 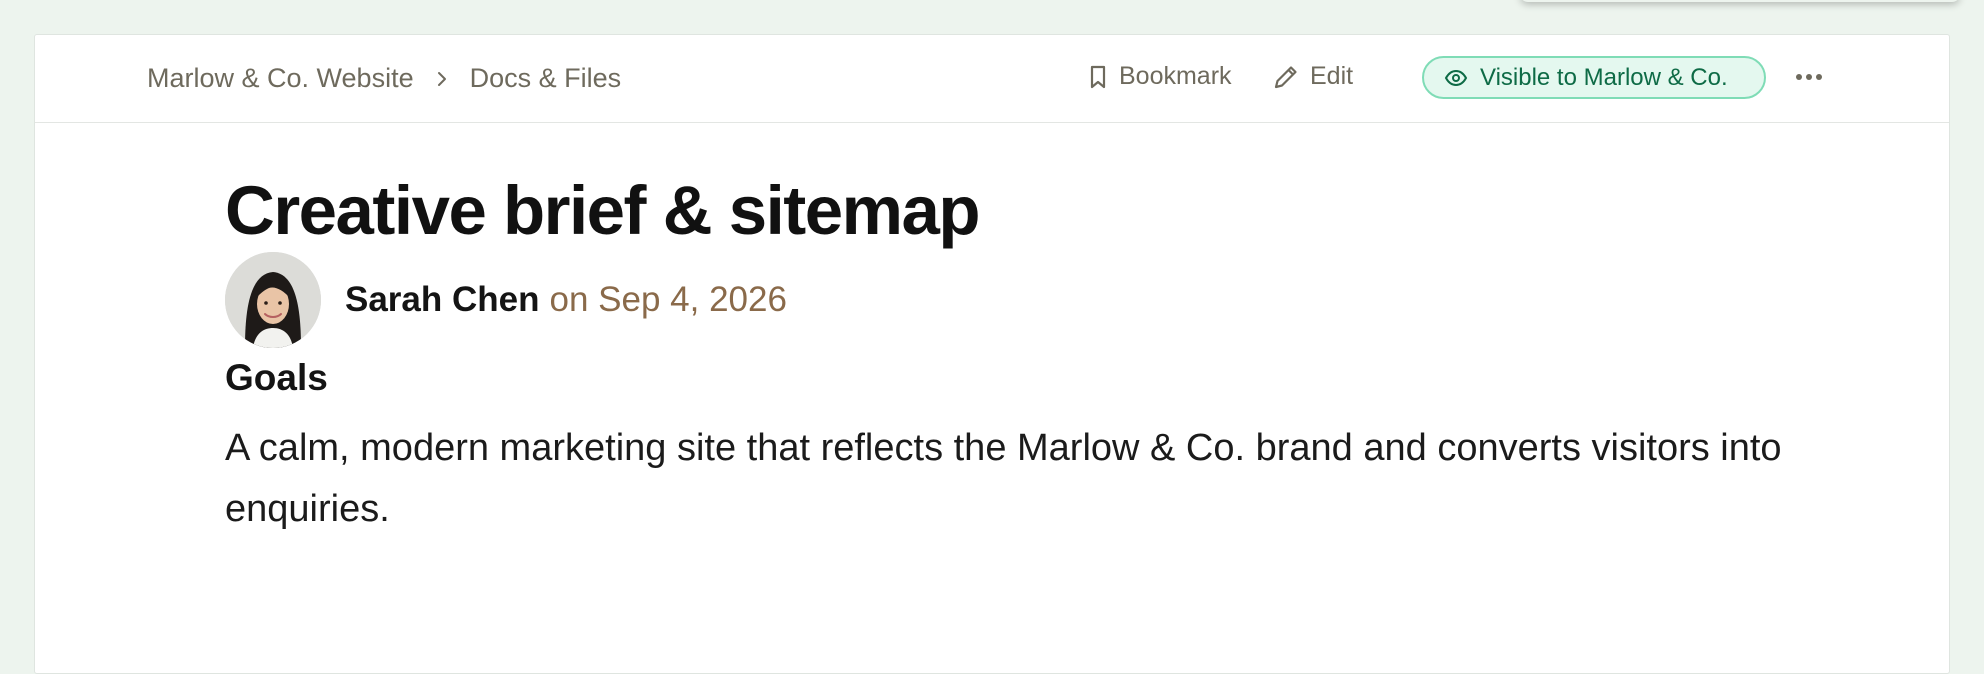 I want to click on overlay-shadow, so click(x=1740, y=1).